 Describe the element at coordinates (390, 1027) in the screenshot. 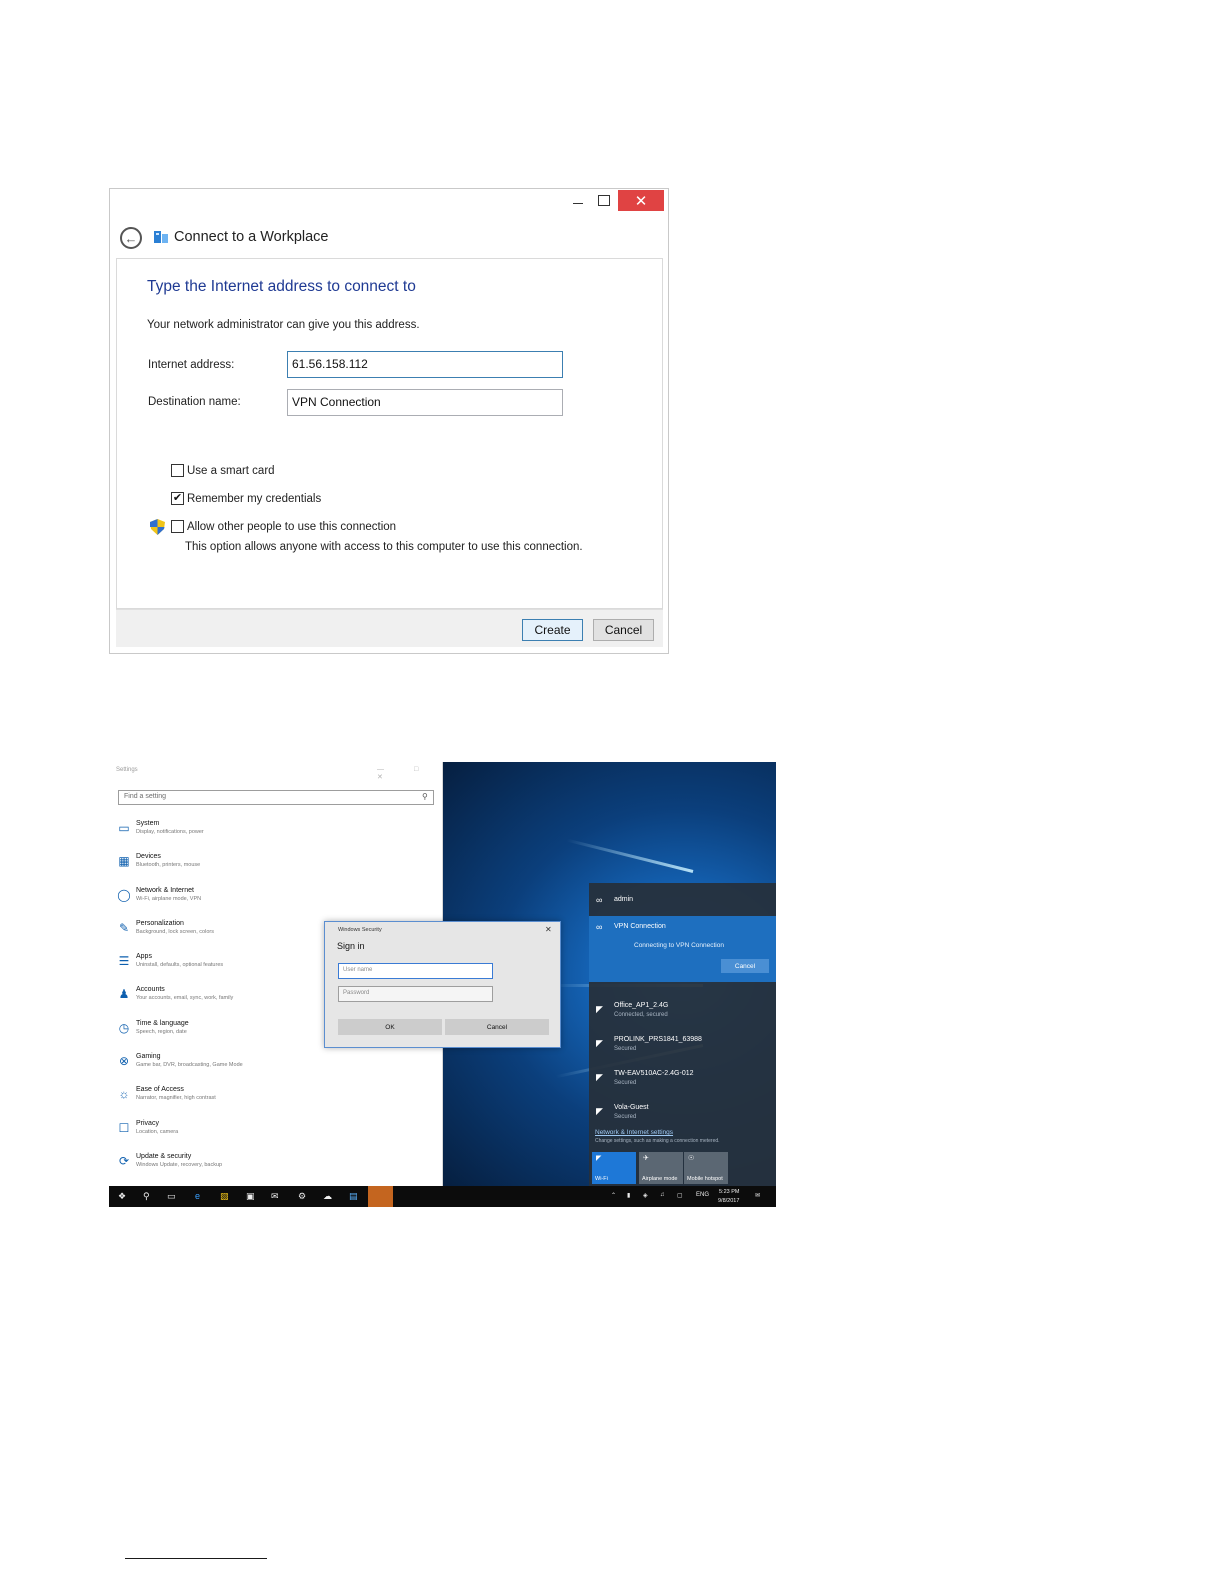

I see `ok-button: OK` at that location.